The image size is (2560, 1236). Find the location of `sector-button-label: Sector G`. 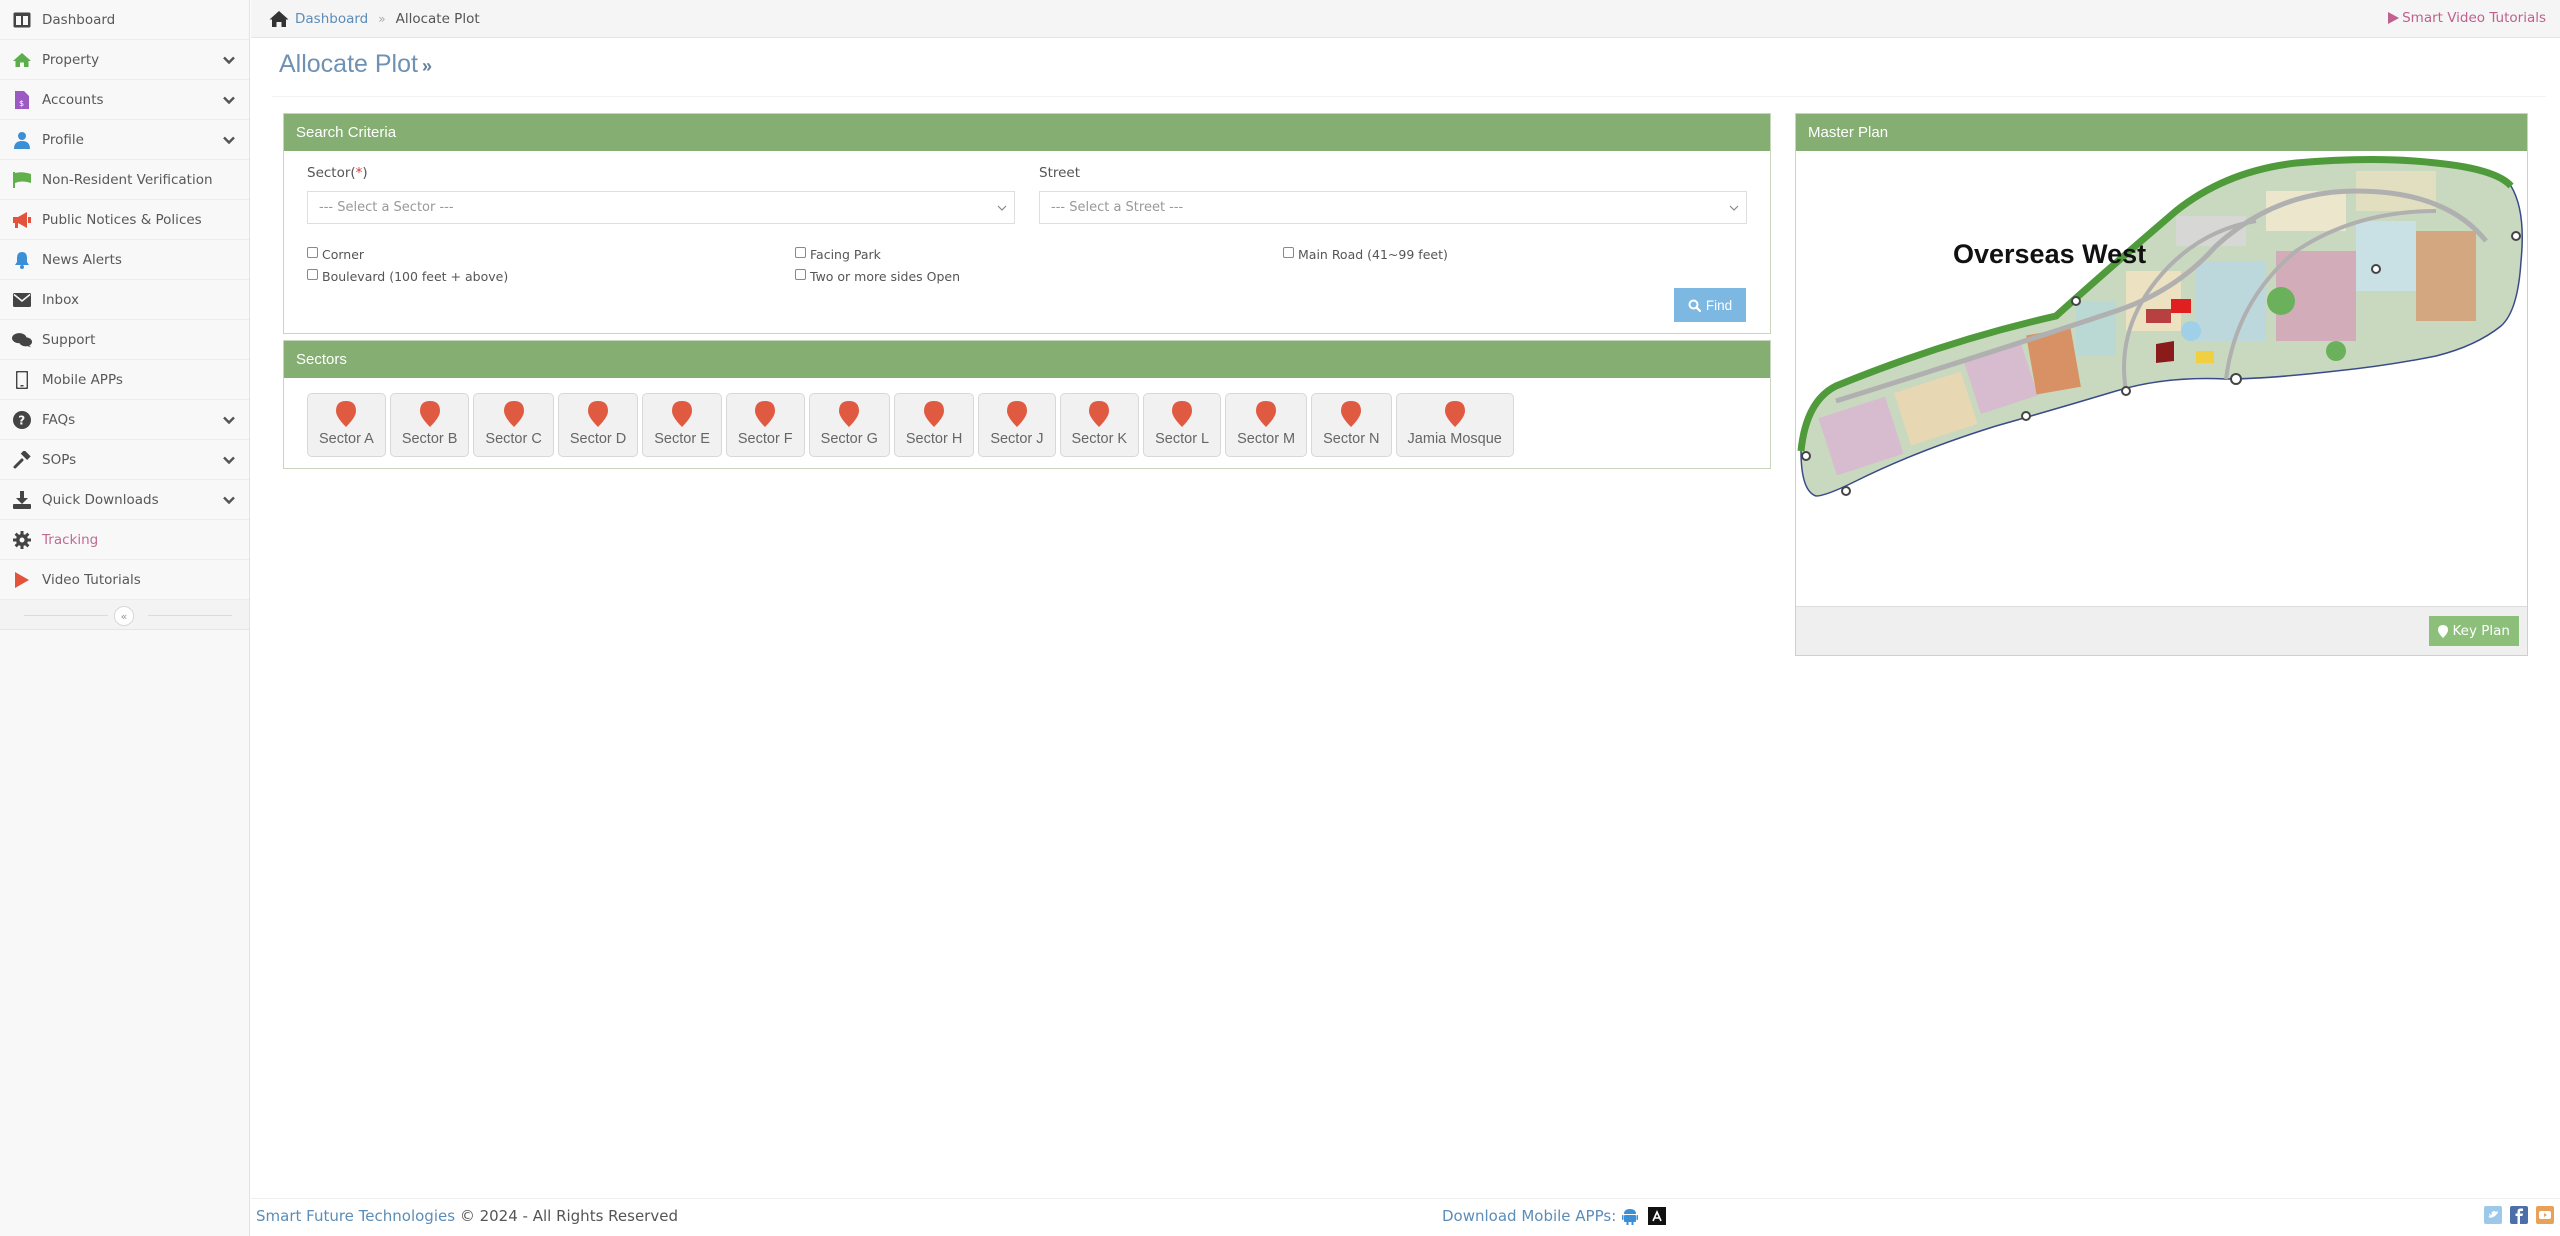

sector-button-label: Sector G is located at coordinates (849, 439).